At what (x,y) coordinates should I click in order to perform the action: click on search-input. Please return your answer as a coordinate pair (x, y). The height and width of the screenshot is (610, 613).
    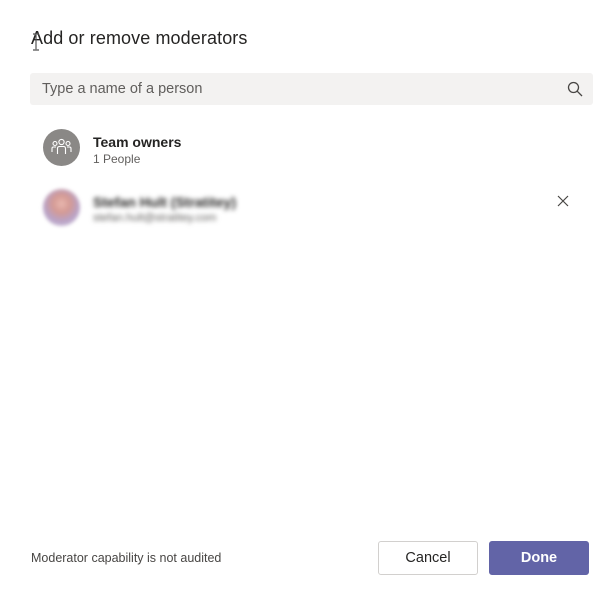
    Looking at the image, I should click on (290, 89).